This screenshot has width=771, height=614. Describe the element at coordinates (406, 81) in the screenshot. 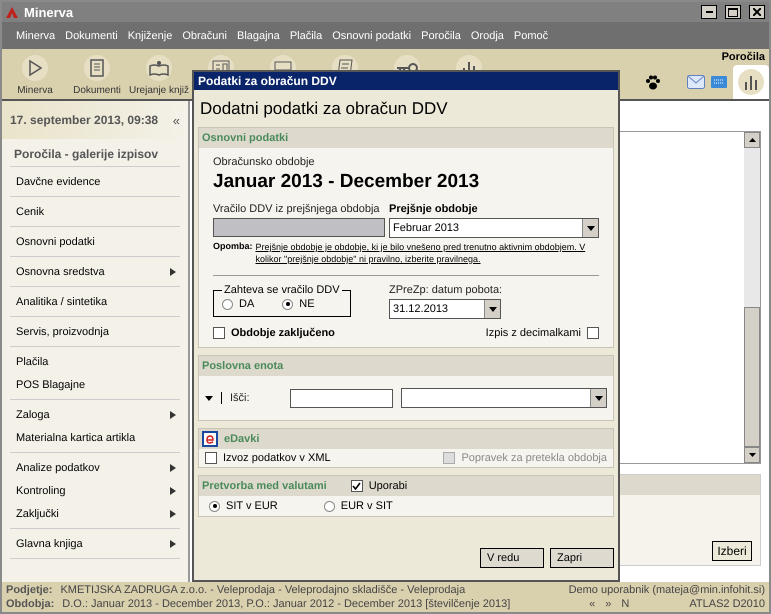

I see `dialog-title: Podatki za obračun DDV` at that location.